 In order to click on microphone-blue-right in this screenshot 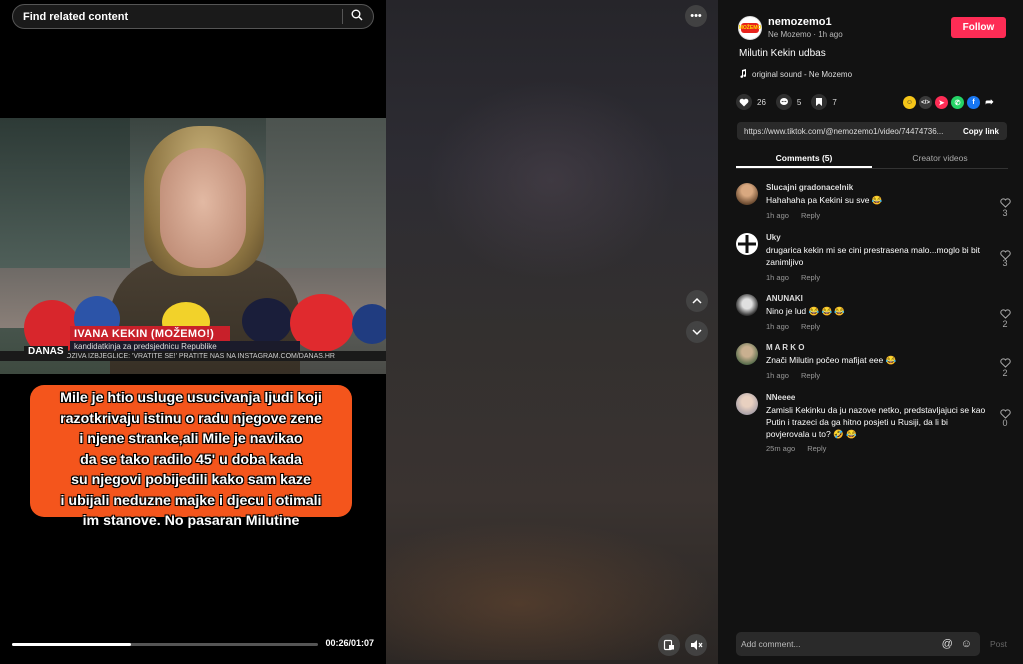, I will do `click(369, 324)`.